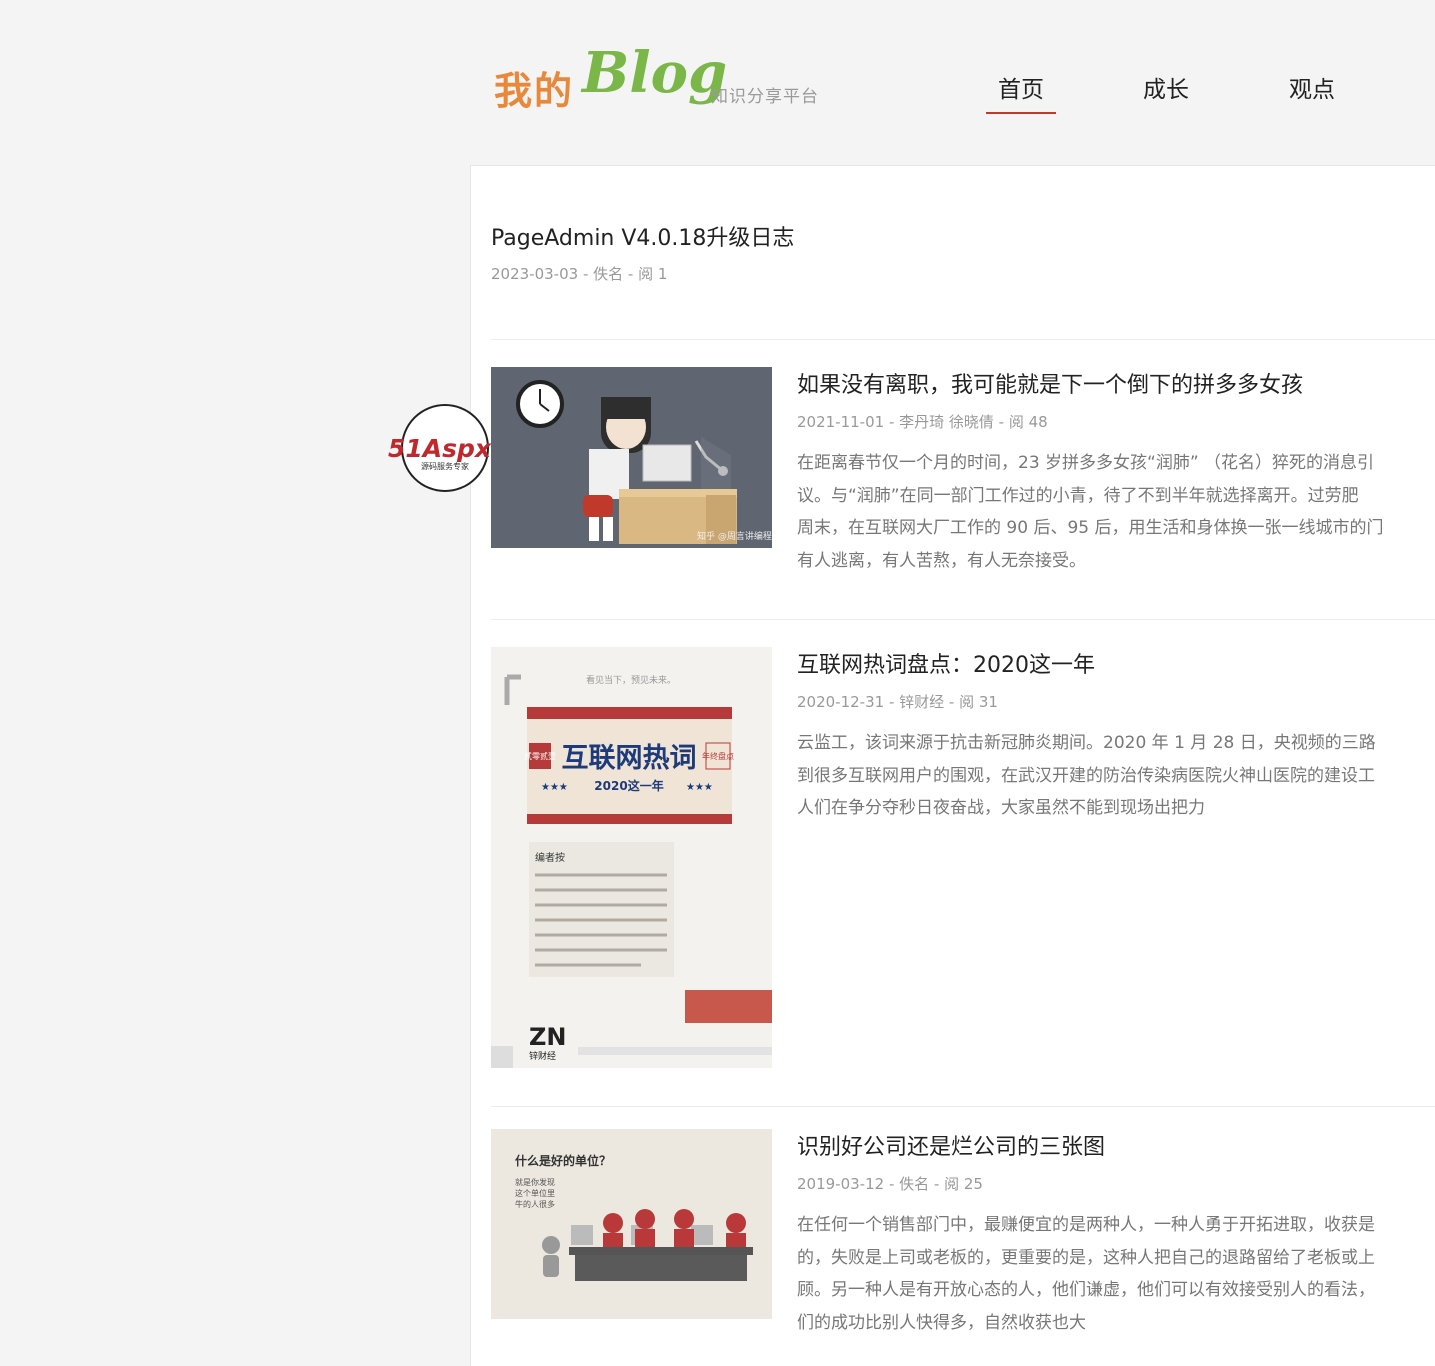 This screenshot has height=1366, width=1435. I want to click on thumb-caption: 知乎 @周言讲编程, so click(734, 536).